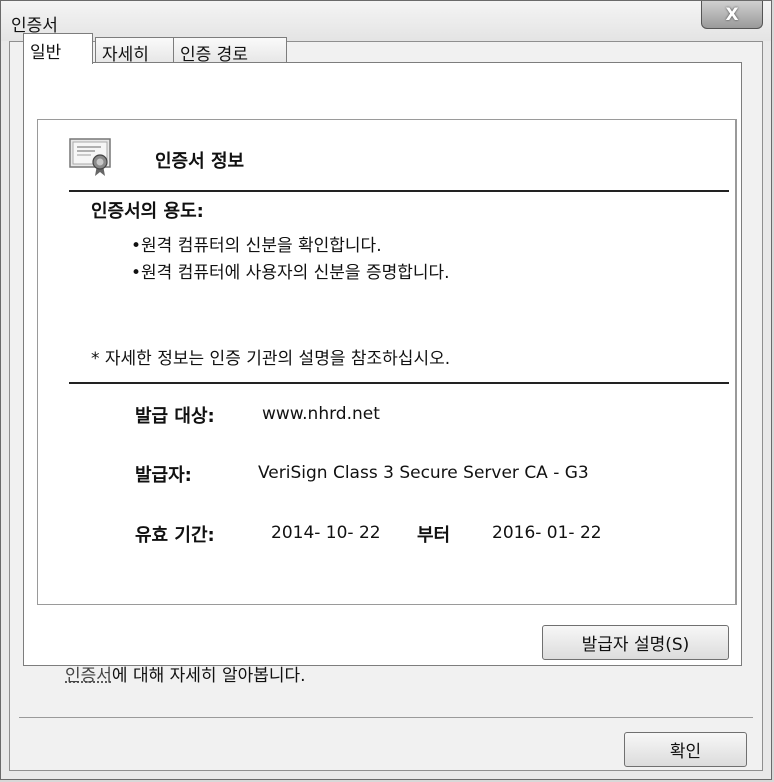  I want to click on issuer-statement-button: 발급자 설명(S), so click(635, 642).